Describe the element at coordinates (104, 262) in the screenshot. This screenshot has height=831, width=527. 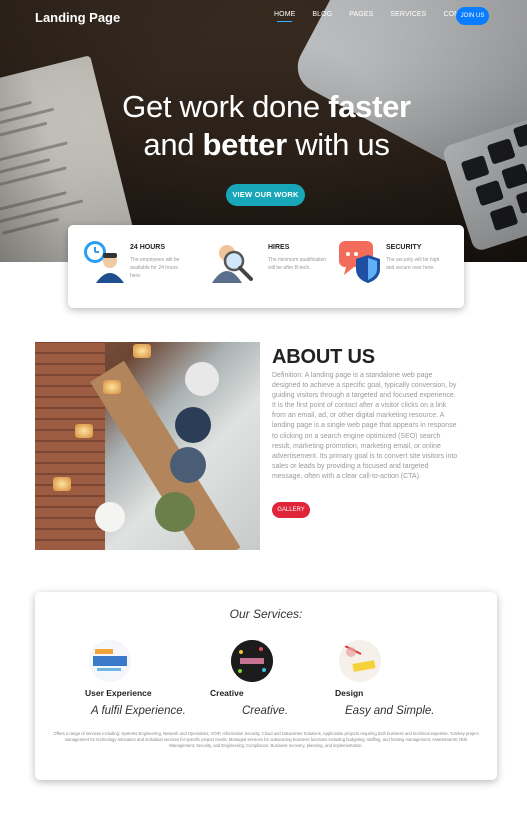
I see `clock-person-icon` at that location.